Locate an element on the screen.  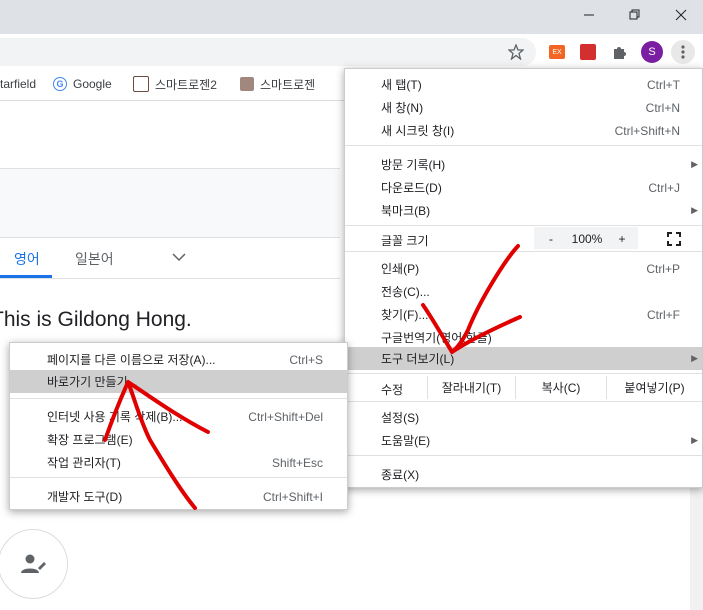
package-icon is located at coordinates (247, 84).